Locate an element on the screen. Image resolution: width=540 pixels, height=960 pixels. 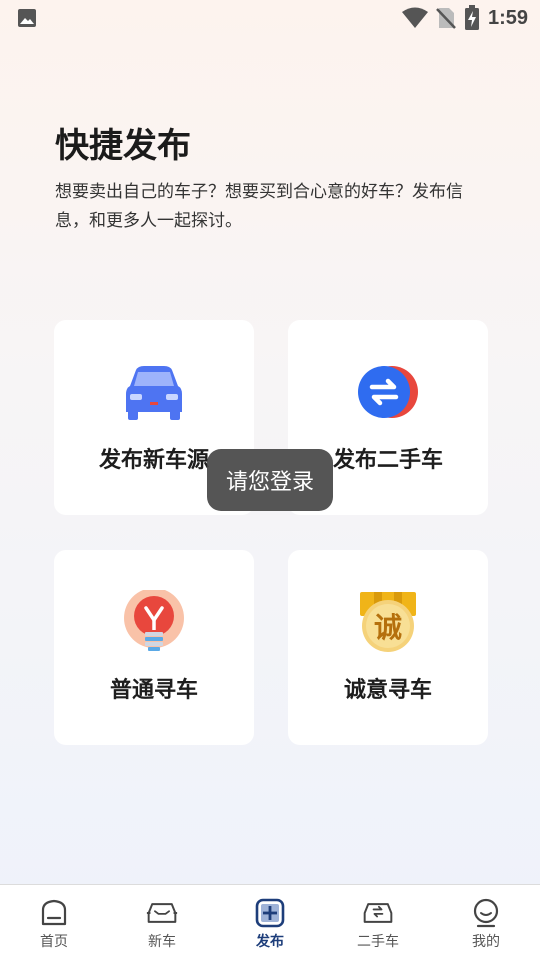
status-time: 1:59 is located at coordinates (507, 17).